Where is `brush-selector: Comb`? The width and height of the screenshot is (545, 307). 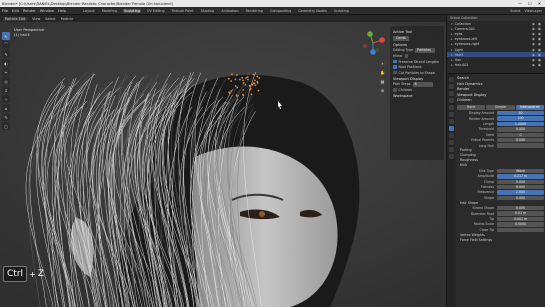
brush-selector: Comb is located at coordinates (401, 38).